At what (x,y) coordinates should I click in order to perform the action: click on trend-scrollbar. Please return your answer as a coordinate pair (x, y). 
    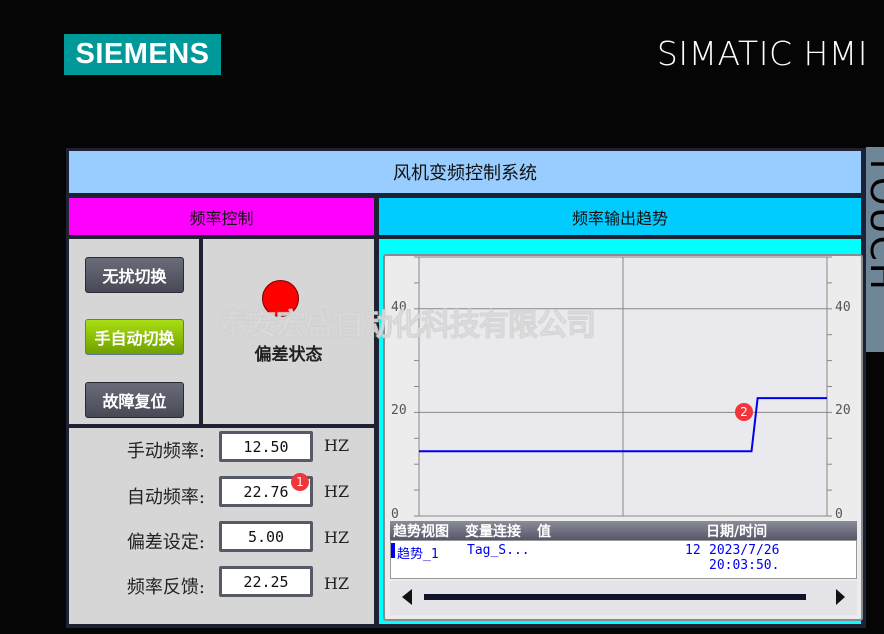
    Looking at the image, I should click on (623, 598).